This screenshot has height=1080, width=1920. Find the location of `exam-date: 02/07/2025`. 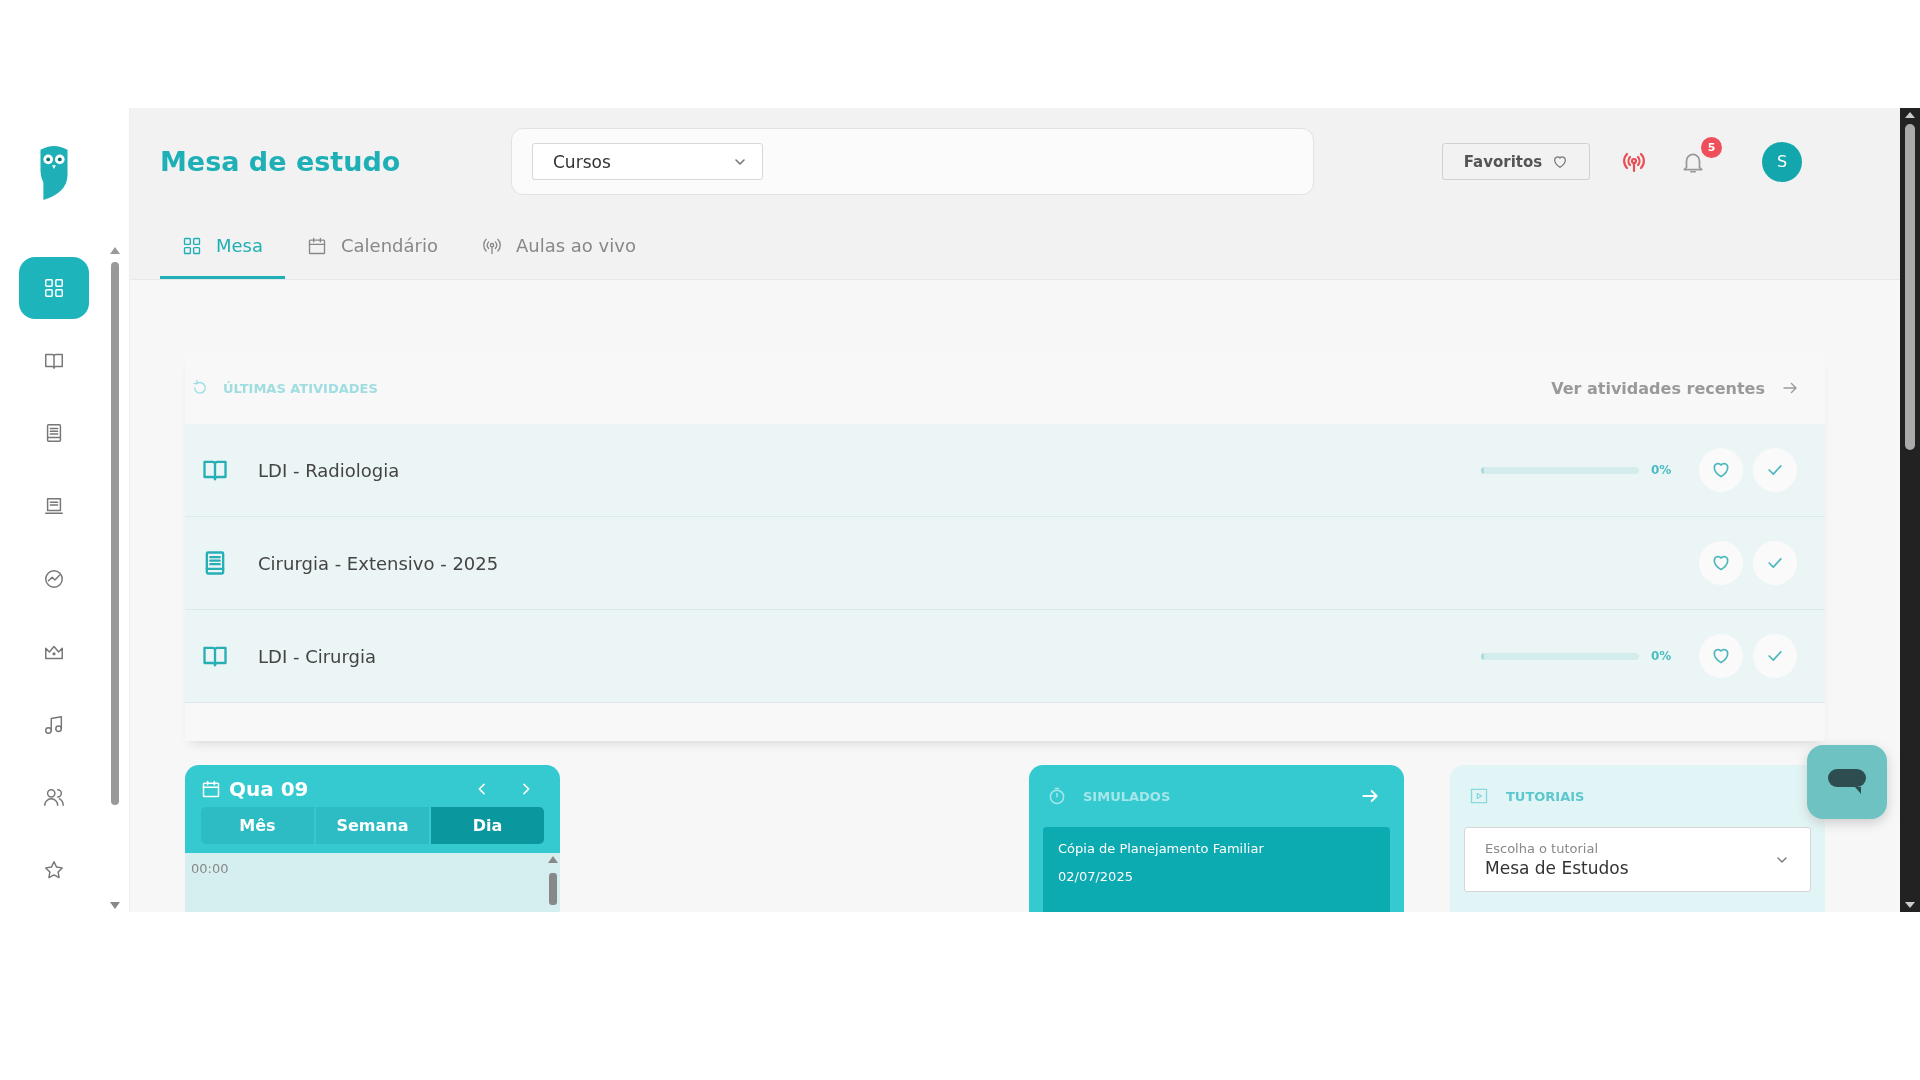

exam-date: 02/07/2025 is located at coordinates (1096, 876).